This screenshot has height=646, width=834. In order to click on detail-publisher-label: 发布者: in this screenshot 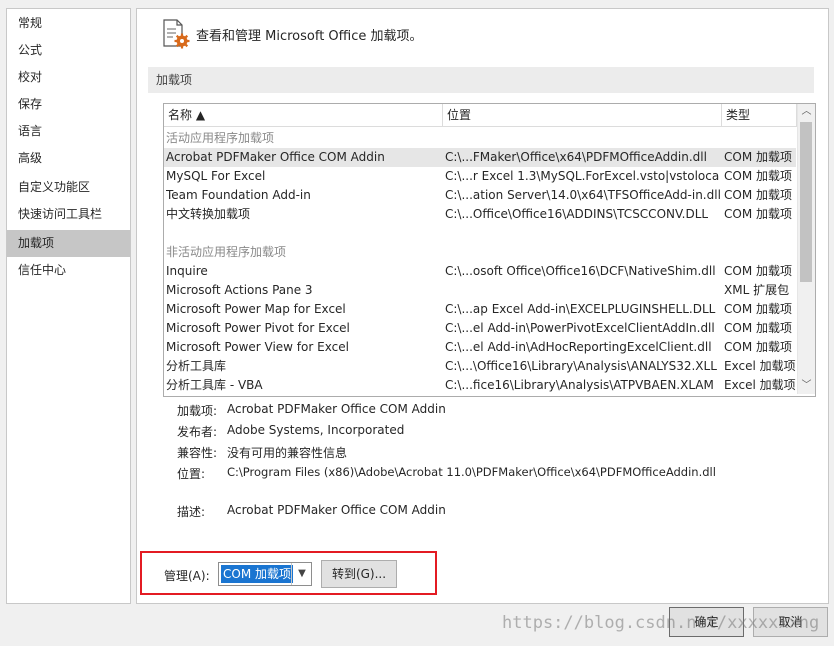, I will do `click(197, 432)`.